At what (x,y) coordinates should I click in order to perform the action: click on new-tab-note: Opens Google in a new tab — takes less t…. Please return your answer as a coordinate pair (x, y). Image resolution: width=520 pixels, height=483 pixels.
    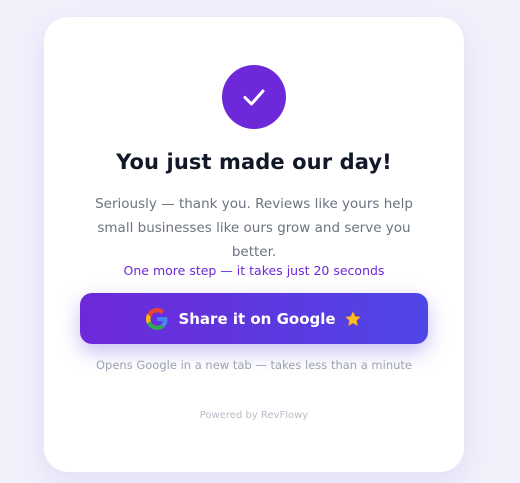
    Looking at the image, I should click on (254, 365).